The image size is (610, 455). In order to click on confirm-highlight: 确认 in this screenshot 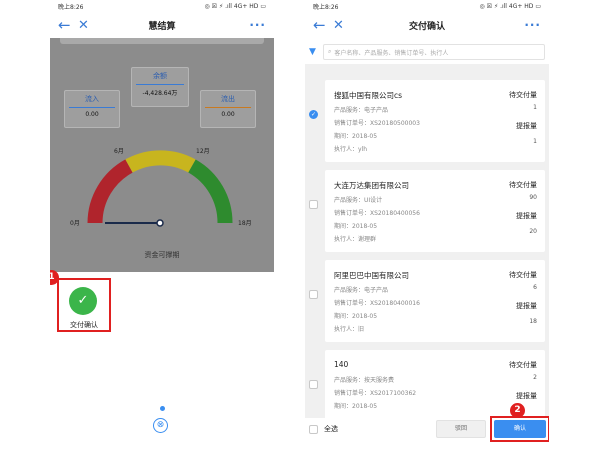, I will do `click(519, 429)`.